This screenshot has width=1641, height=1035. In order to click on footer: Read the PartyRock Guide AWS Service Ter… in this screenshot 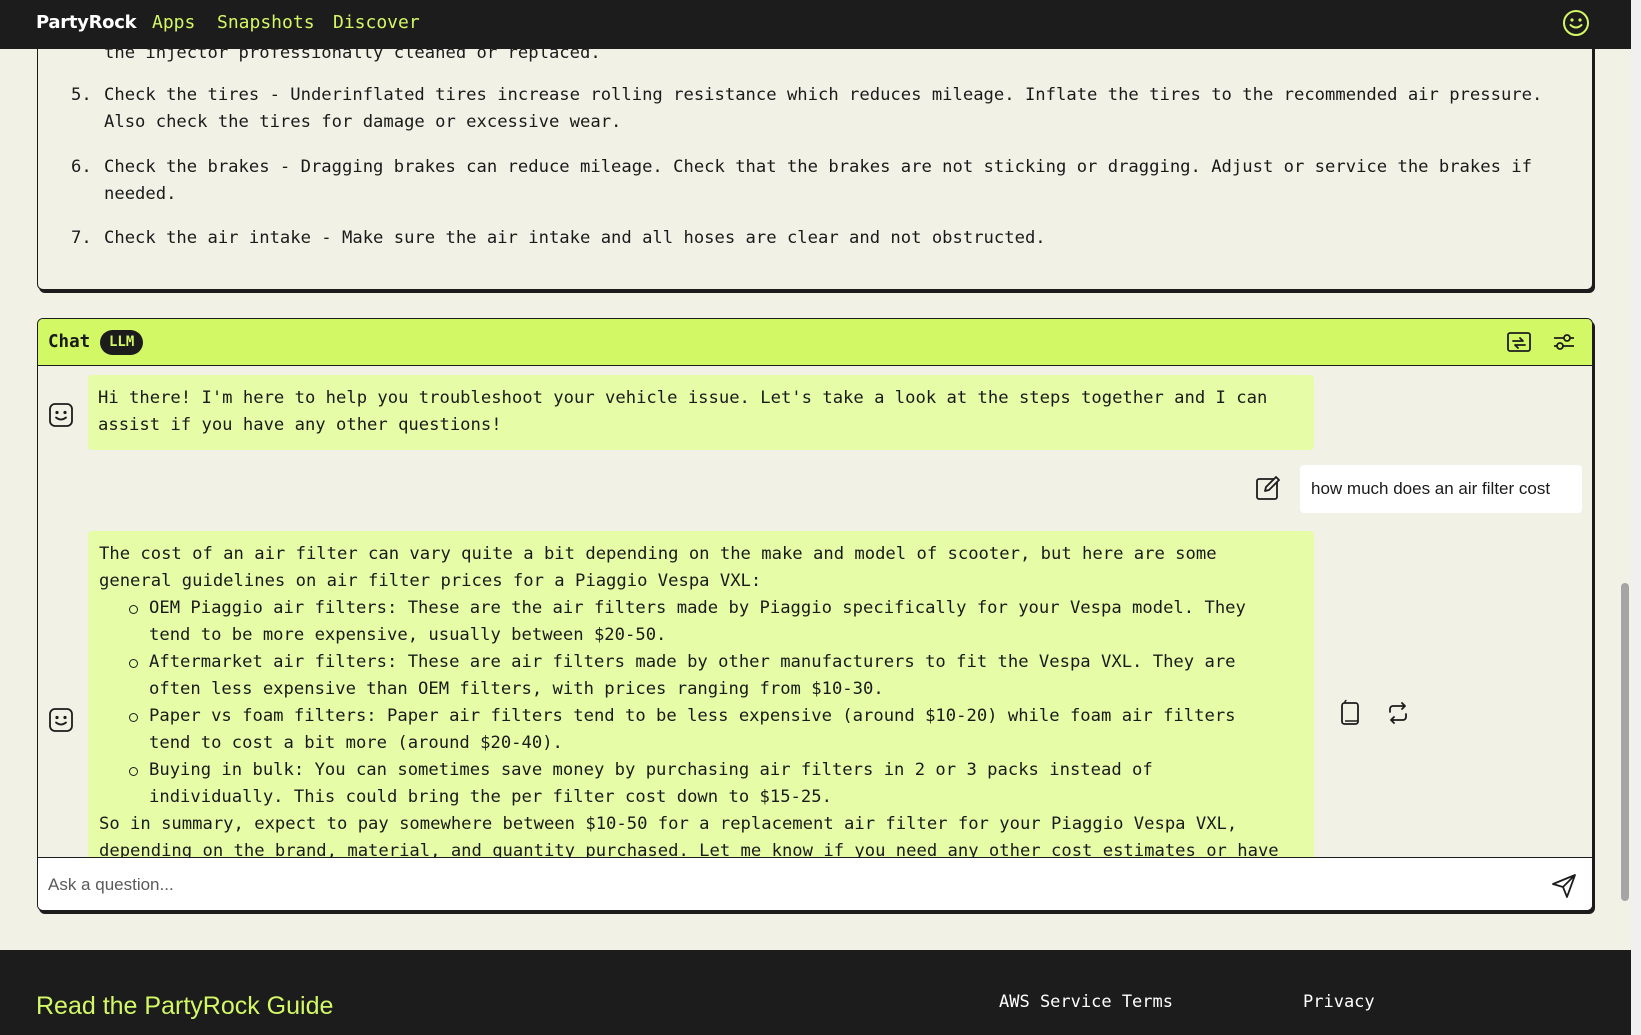, I will do `click(815, 992)`.